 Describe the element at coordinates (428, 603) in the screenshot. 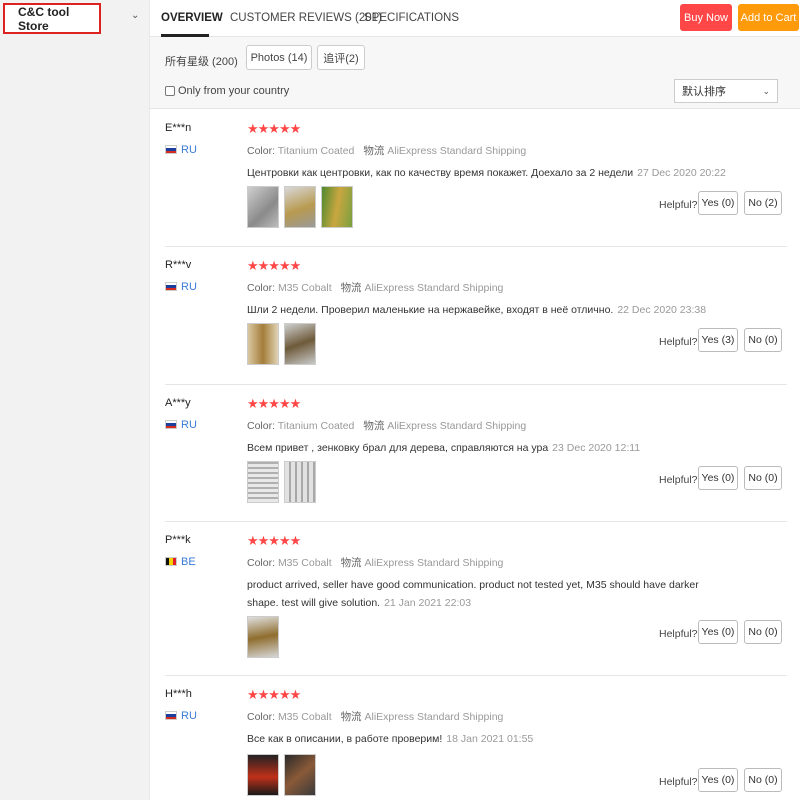

I see `review-date: 21 Jan 2021 22:03` at that location.